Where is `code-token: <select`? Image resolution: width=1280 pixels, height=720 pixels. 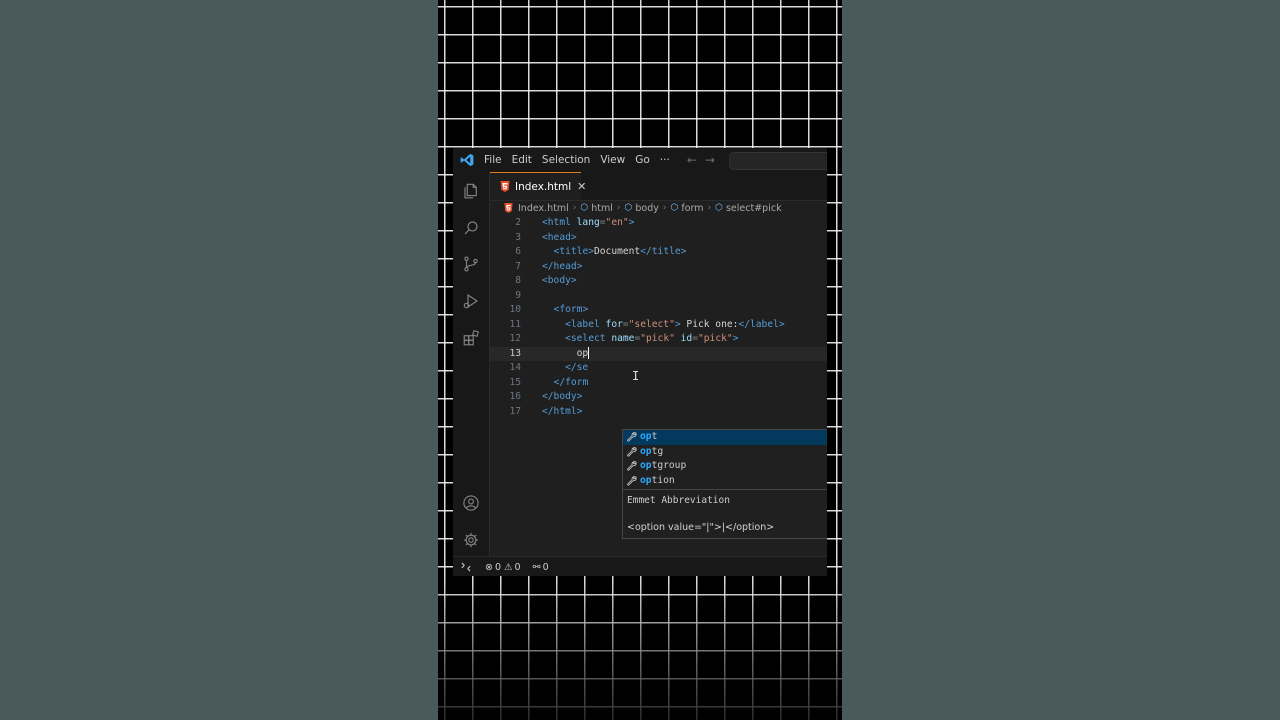
code-token: <select is located at coordinates (588, 338).